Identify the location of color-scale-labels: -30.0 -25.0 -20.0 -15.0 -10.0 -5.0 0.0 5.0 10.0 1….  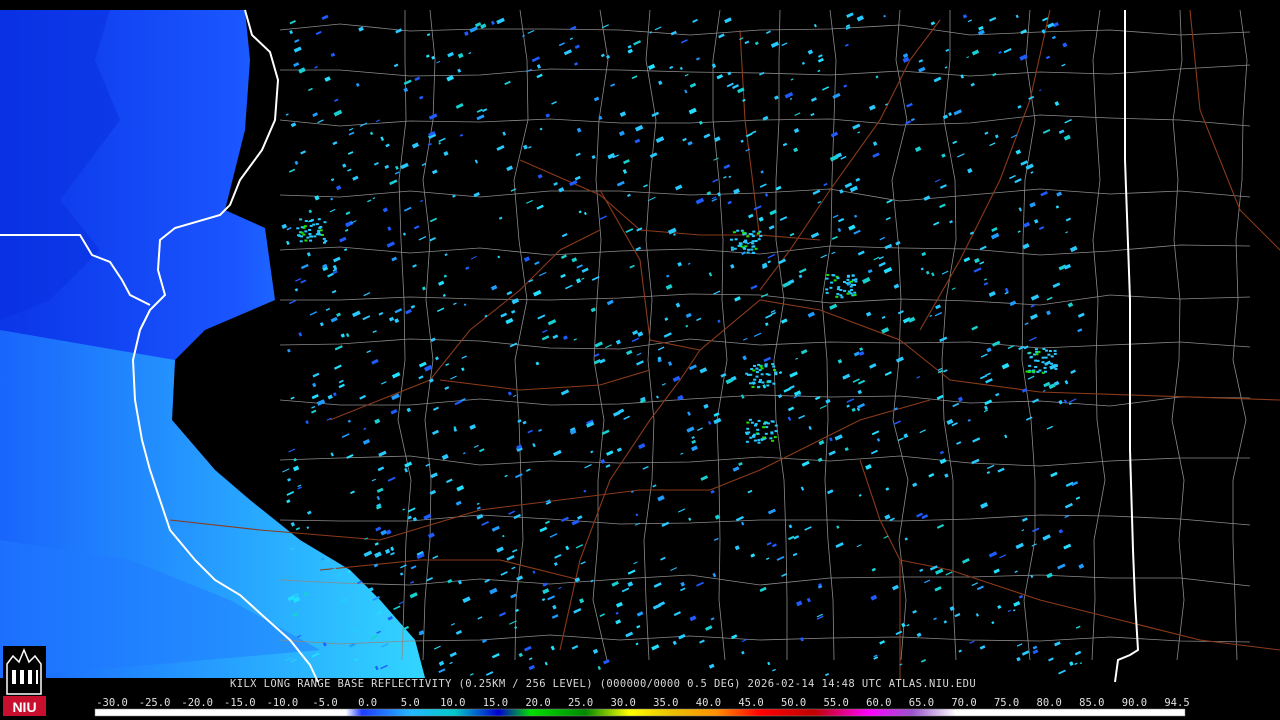
(640, 703).